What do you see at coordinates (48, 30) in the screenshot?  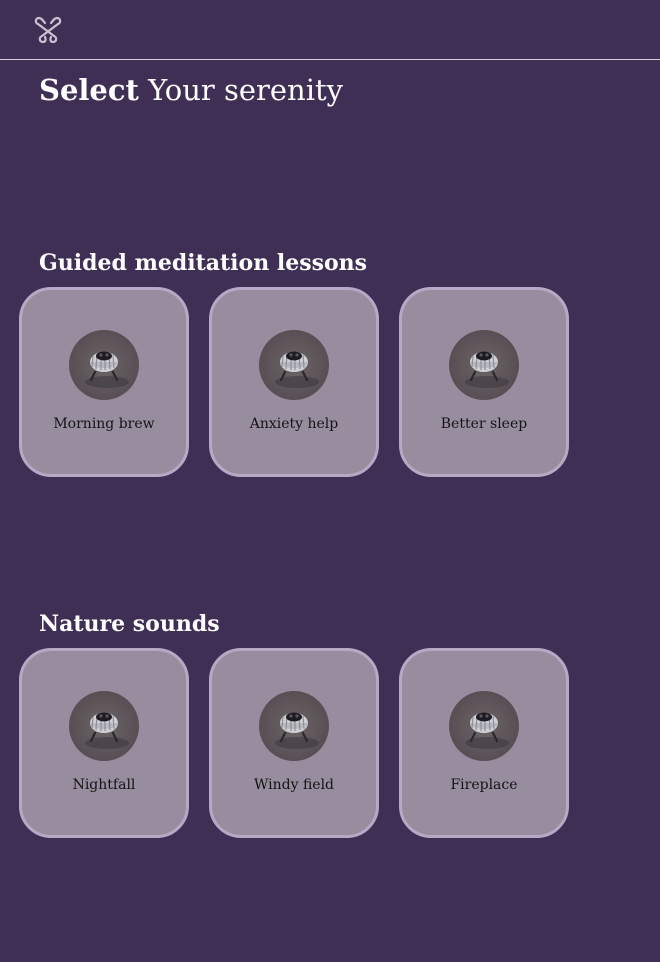 I see `knot-logo-icon` at bounding box center [48, 30].